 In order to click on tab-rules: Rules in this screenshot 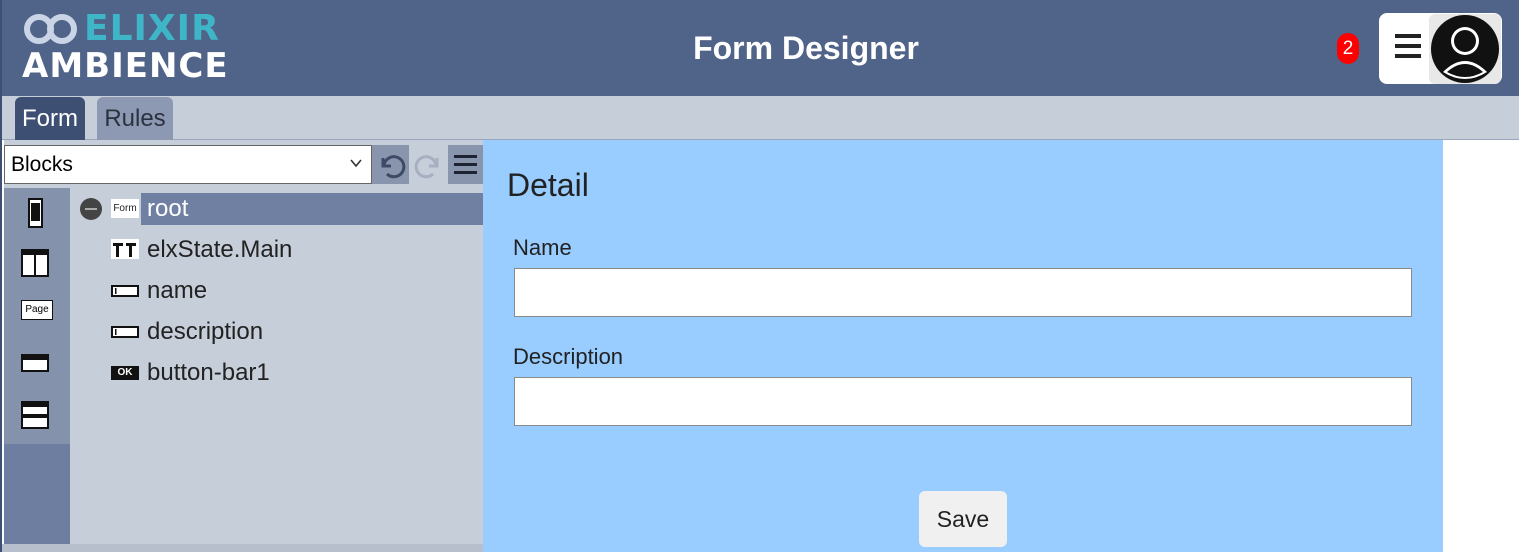, I will do `click(135, 118)`.